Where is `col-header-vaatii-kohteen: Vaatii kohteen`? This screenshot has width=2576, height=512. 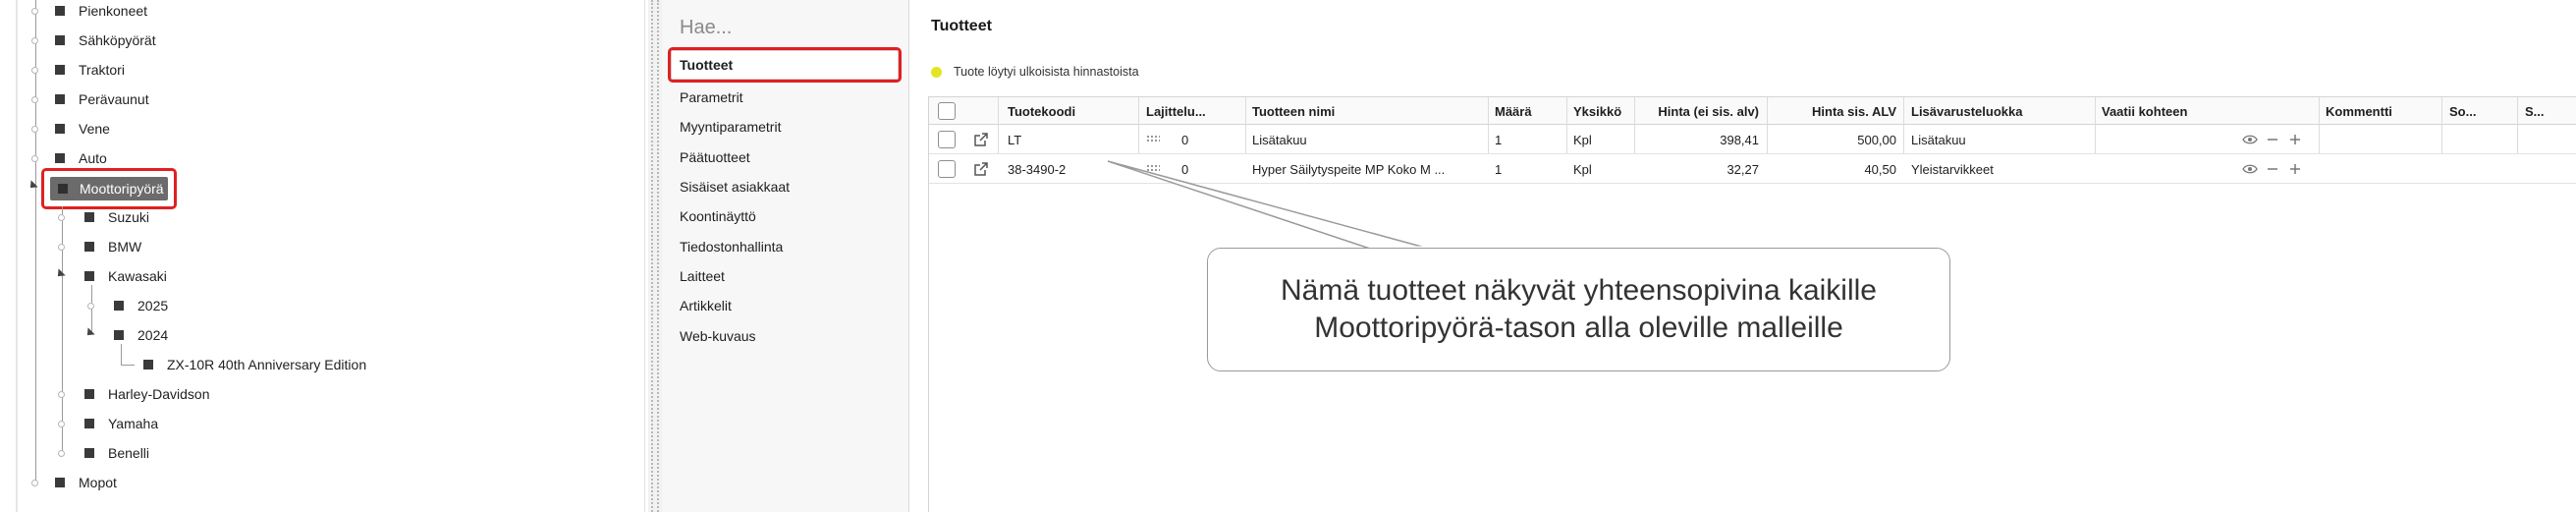
col-header-vaatii-kohteen: Vaatii kohteen is located at coordinates (2176, 111).